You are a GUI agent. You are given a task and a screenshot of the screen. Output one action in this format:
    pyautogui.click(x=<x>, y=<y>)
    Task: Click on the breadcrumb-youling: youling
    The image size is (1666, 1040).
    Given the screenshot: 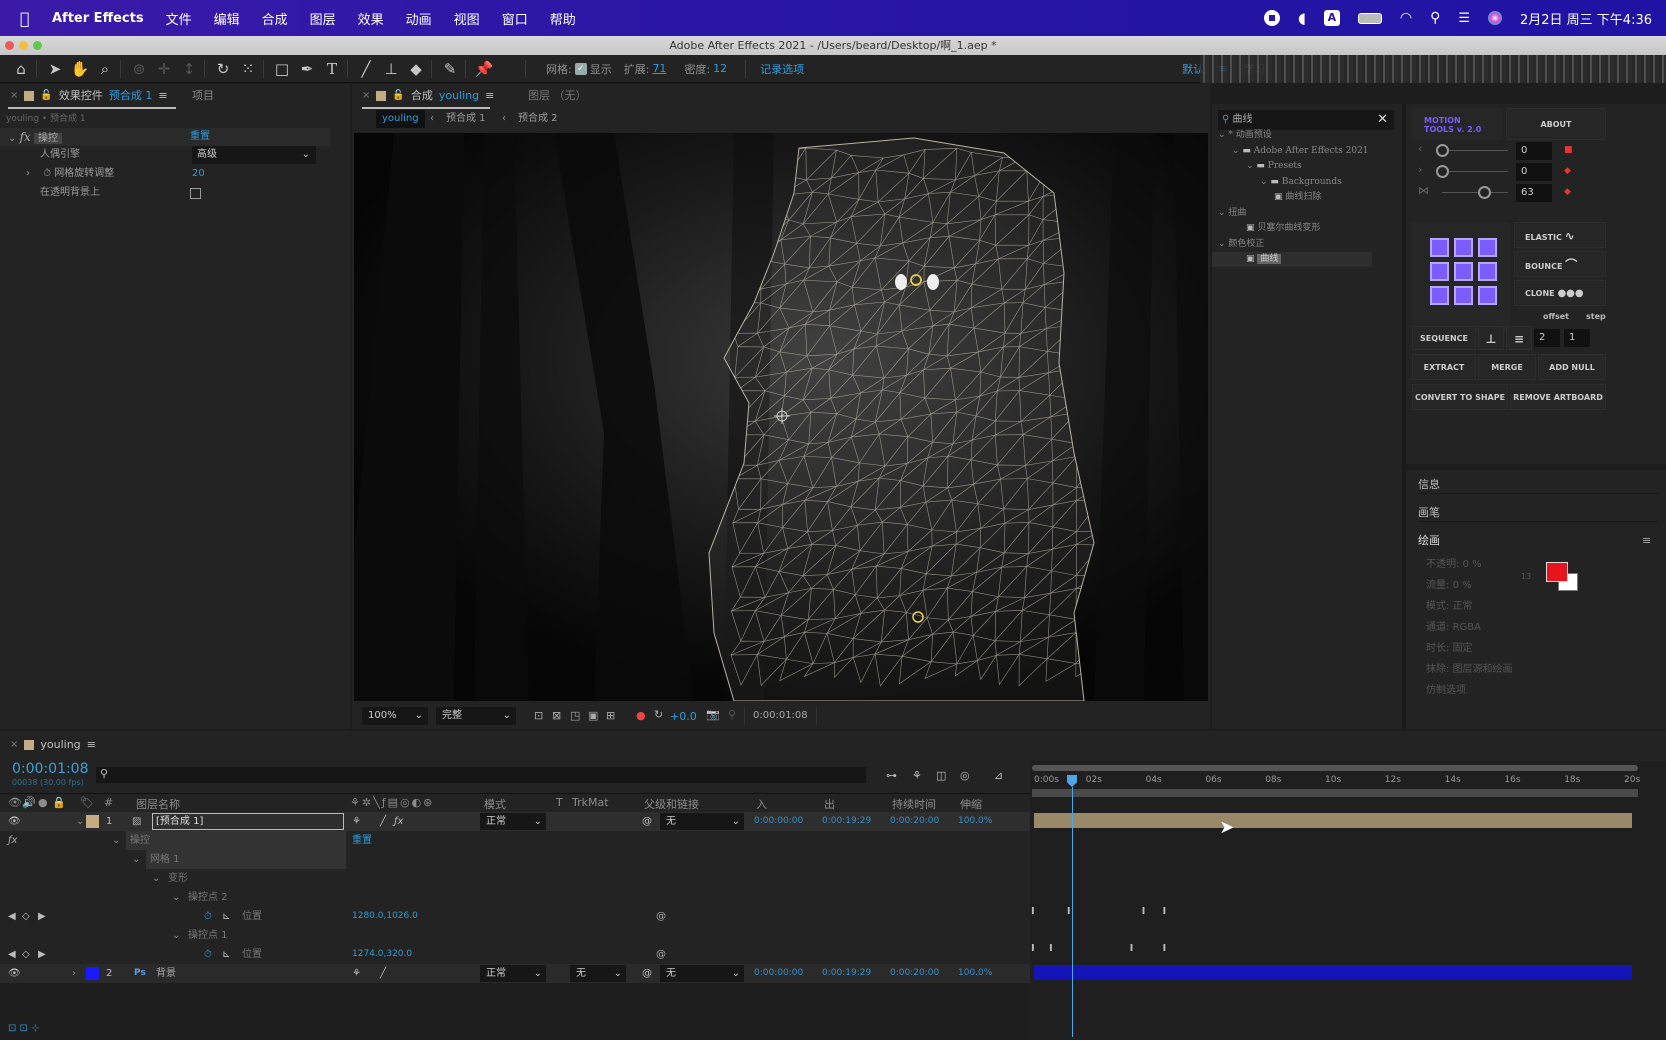 What is the action you would take?
    pyautogui.click(x=400, y=119)
    